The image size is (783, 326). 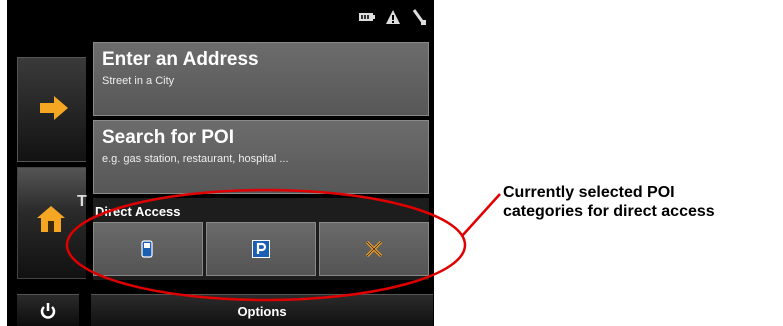 I want to click on annotation-line-2: categories for direct access, so click(x=609, y=211).